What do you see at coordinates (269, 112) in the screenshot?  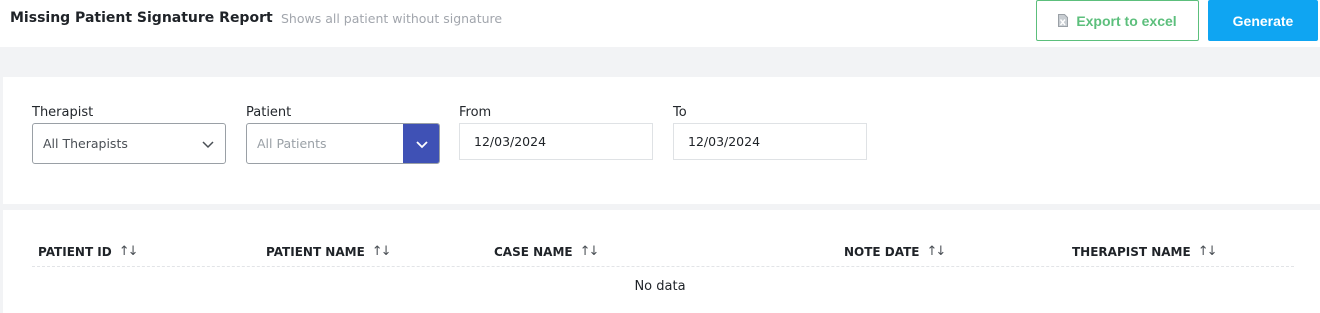 I see `patient-label: Patient` at bounding box center [269, 112].